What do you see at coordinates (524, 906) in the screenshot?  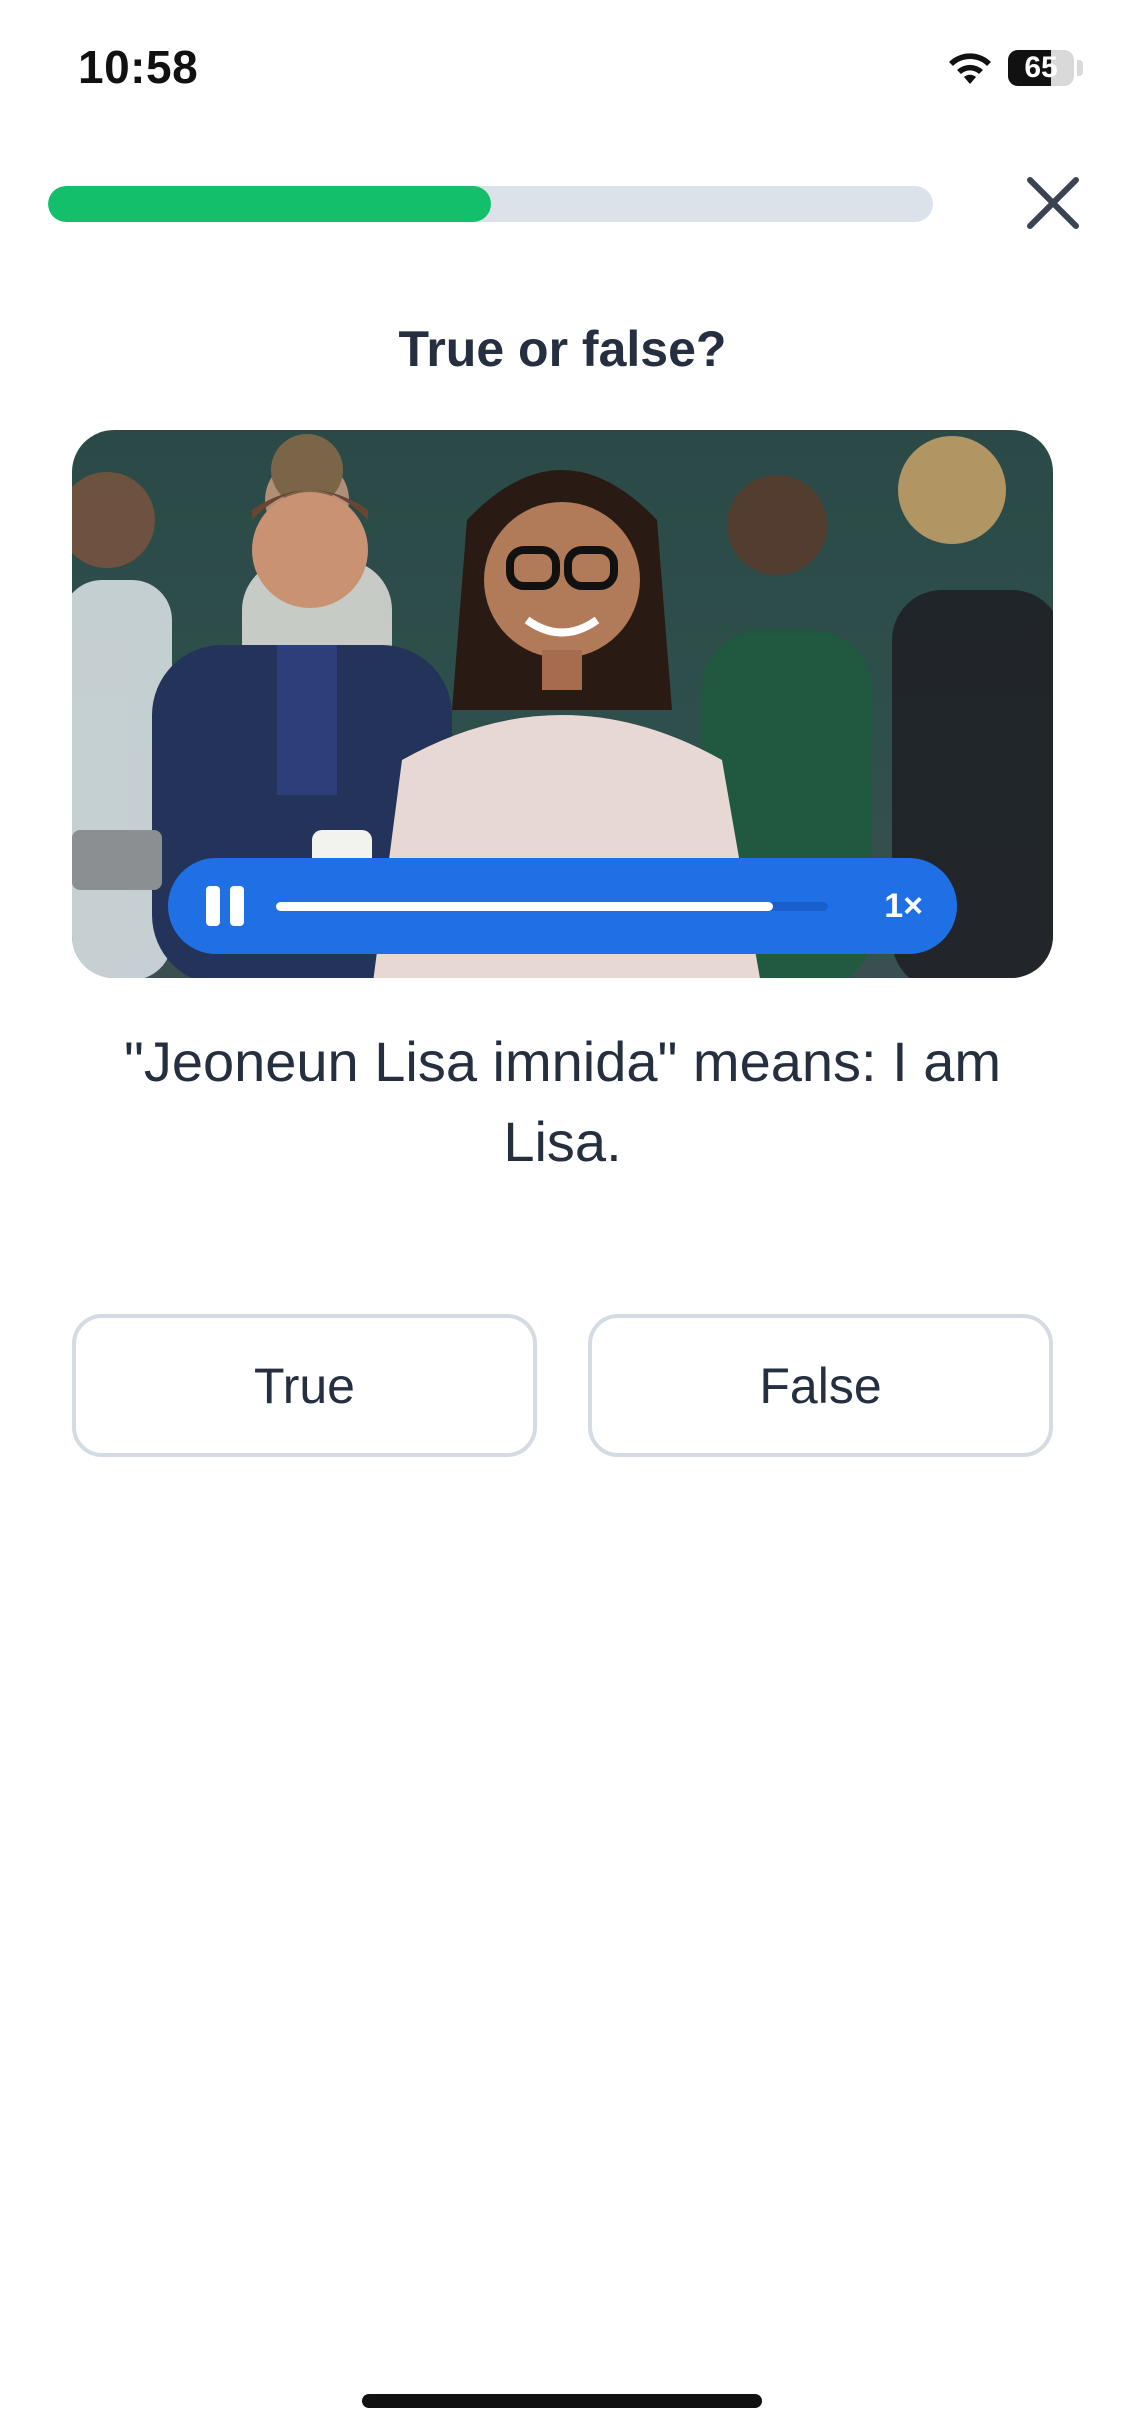 I see `audio-seek-fill` at bounding box center [524, 906].